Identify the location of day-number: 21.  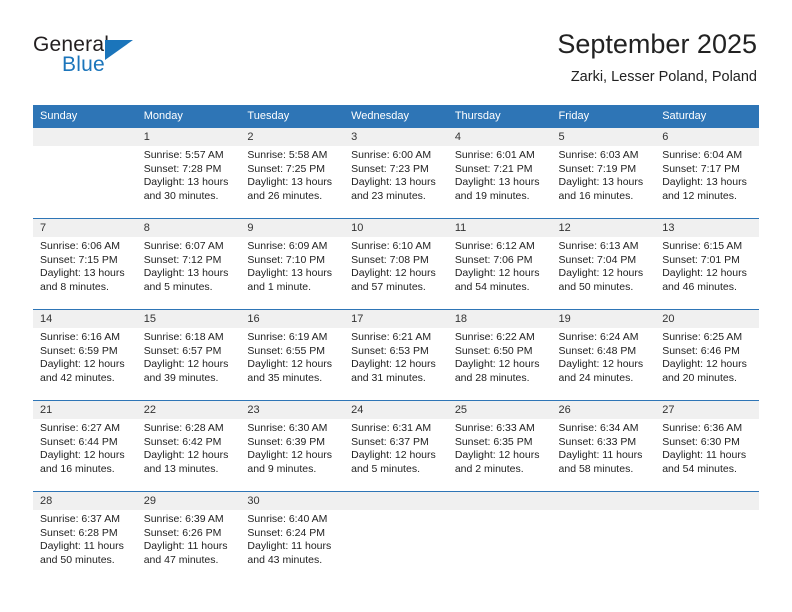
(85, 410).